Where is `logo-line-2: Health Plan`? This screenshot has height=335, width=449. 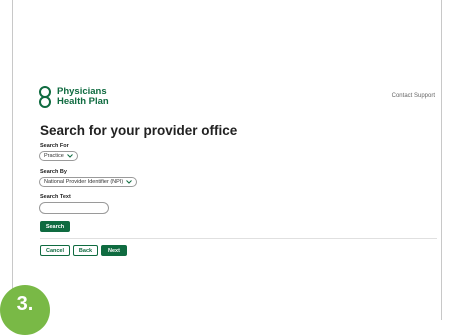 logo-line-2: Health Plan is located at coordinates (83, 101).